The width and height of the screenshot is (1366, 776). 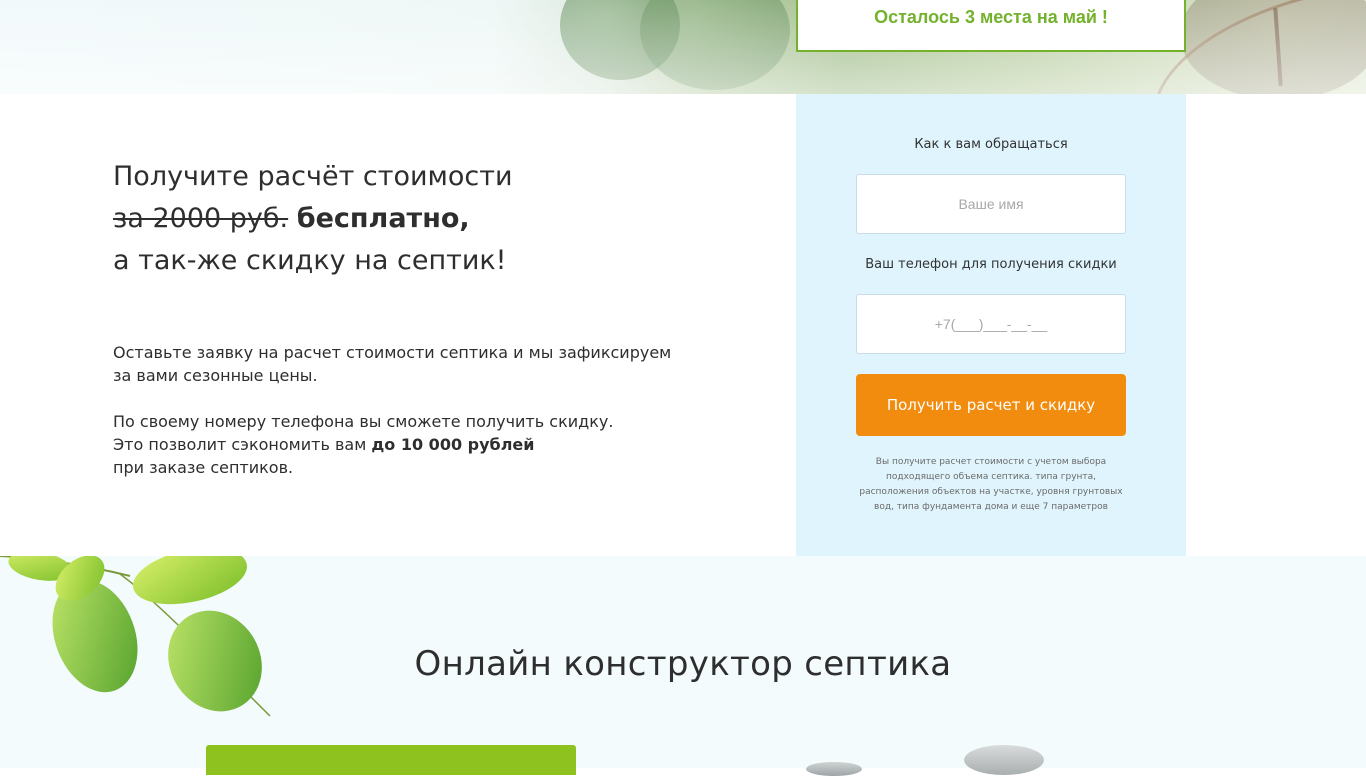 I want to click on name-label: Как к вам обращаться, so click(x=991, y=144).